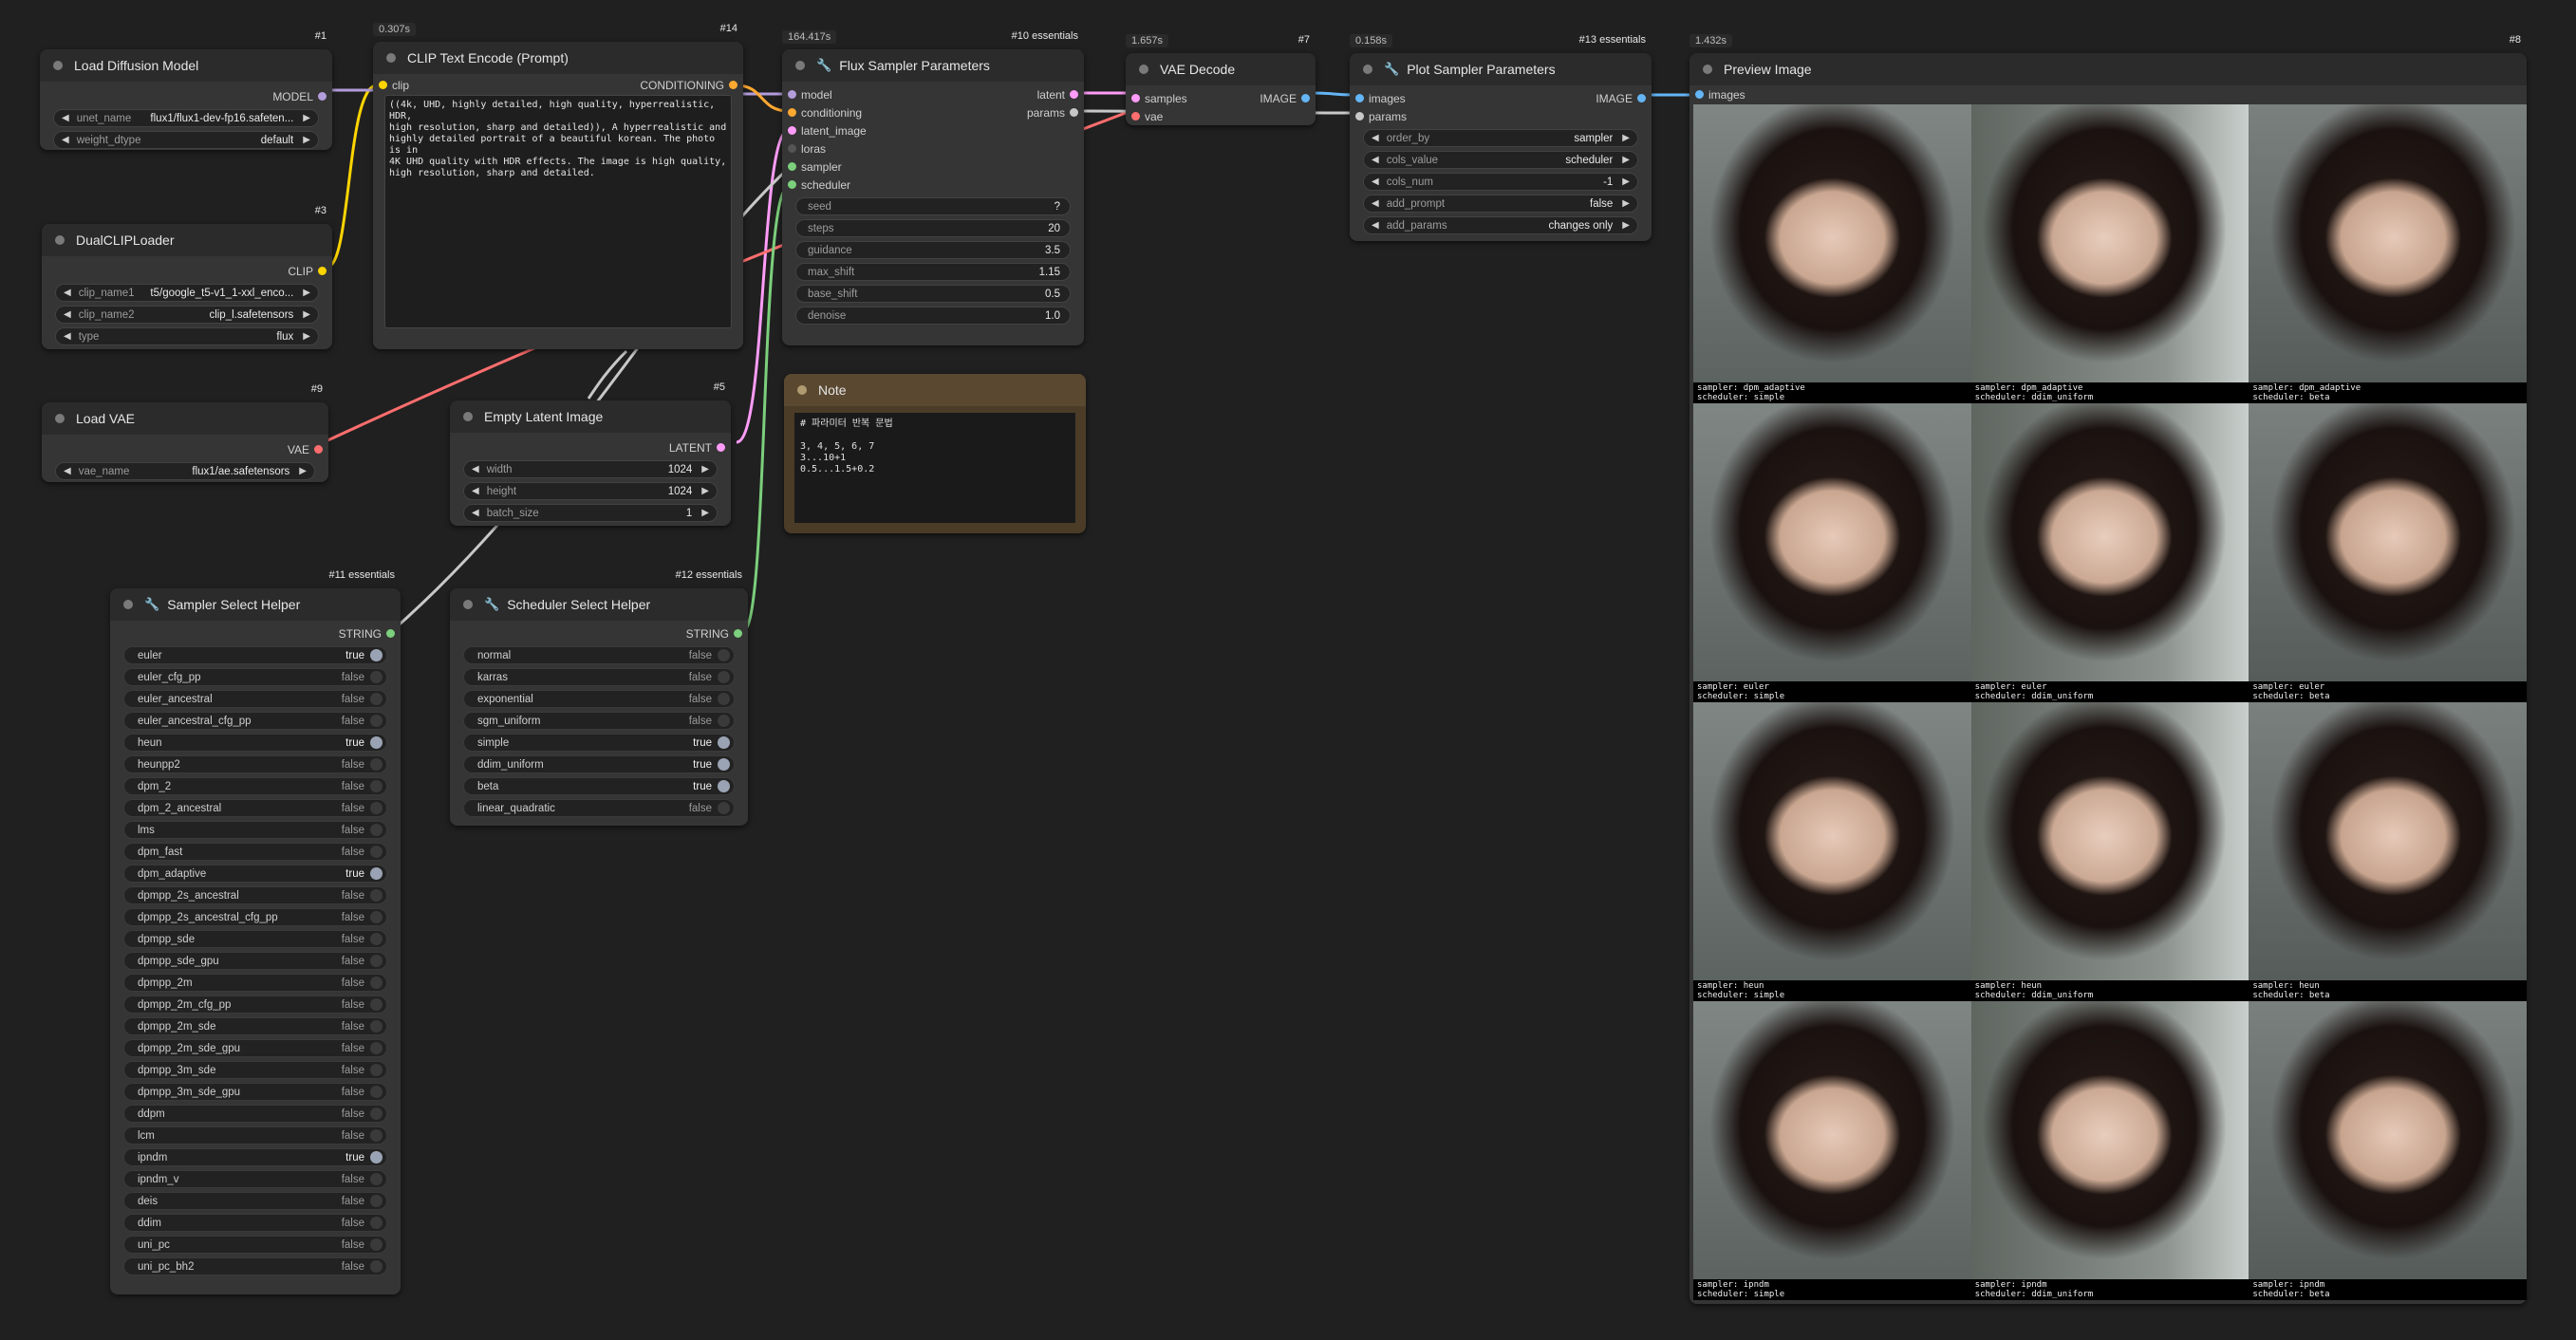  What do you see at coordinates (1832, 852) in the screenshot?
I see `preview-cell: sampler: heun scheduler: simple` at bounding box center [1832, 852].